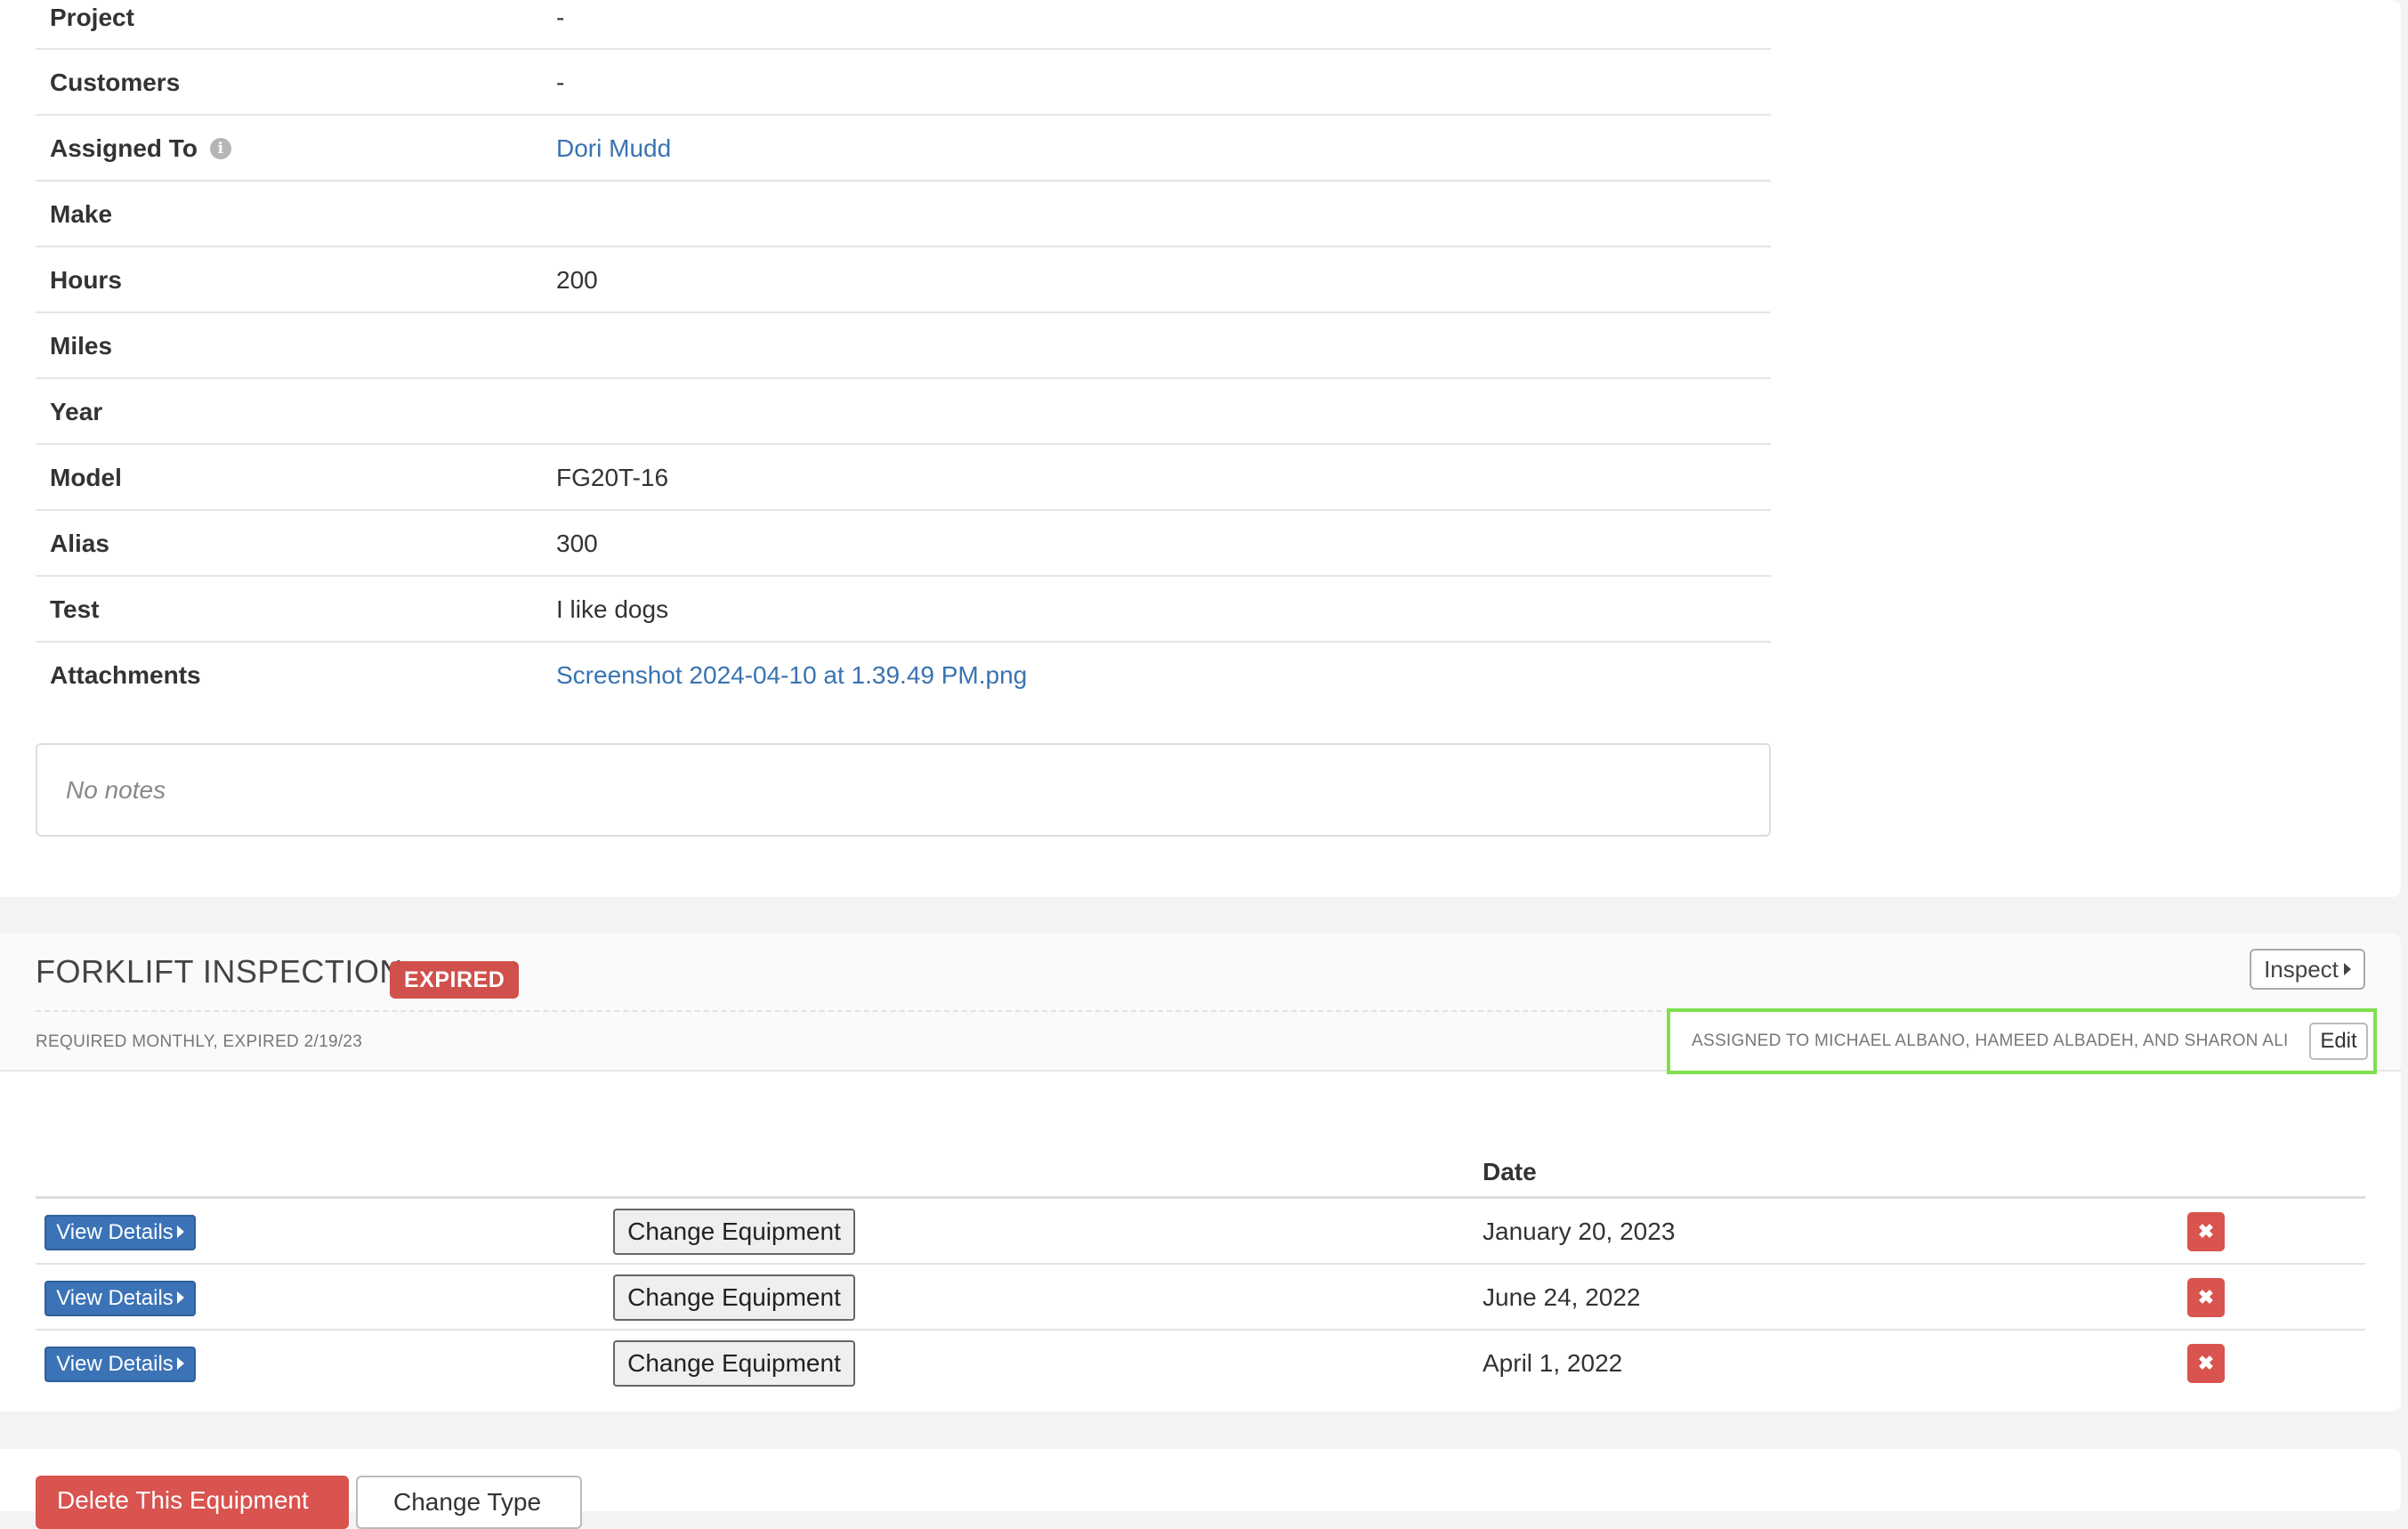 The height and width of the screenshot is (1529, 2408). I want to click on detail-label: Model, so click(86, 478).